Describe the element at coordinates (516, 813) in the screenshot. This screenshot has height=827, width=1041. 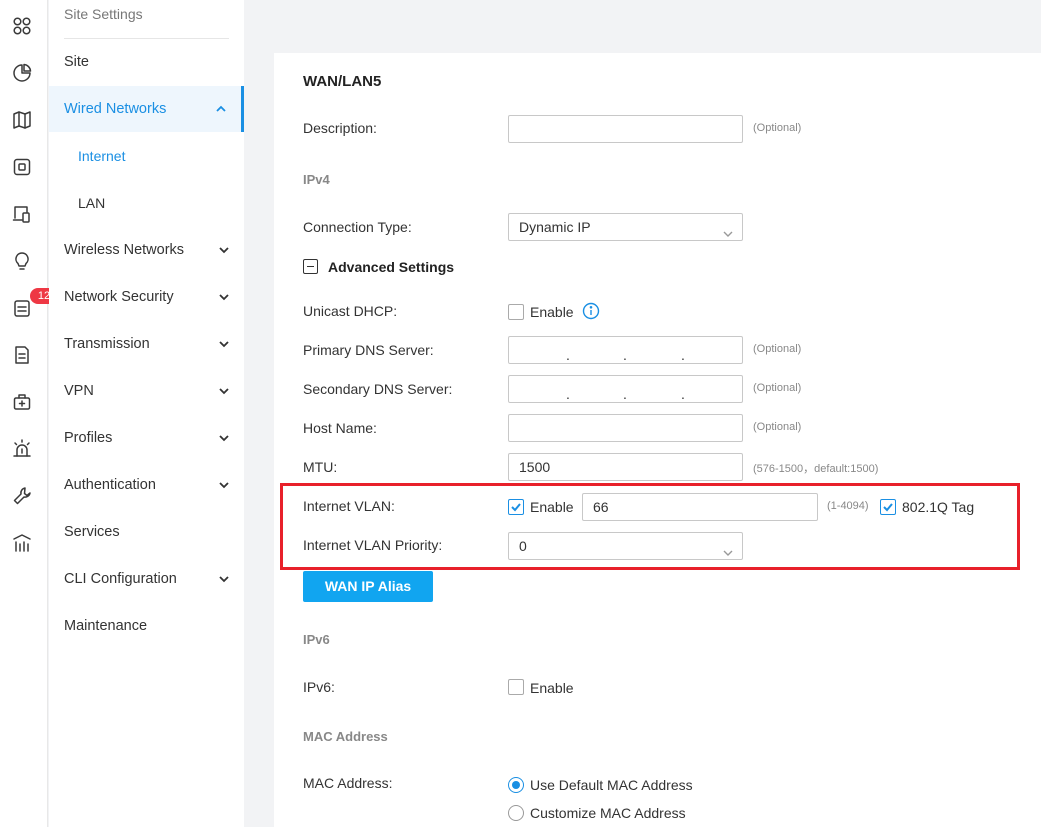
I see `mac-custom-radio` at that location.